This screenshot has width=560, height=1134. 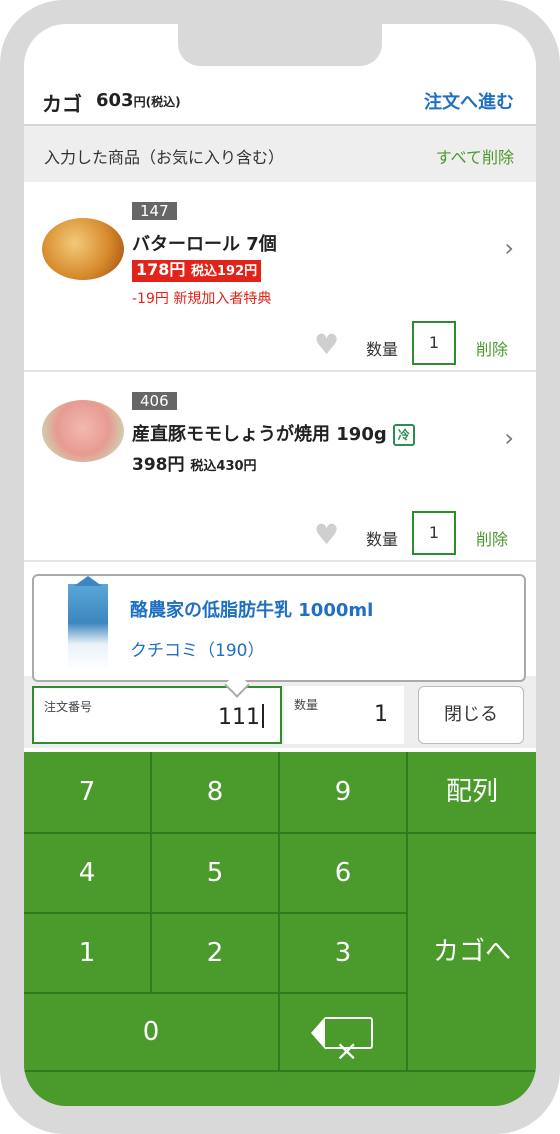 I want to click on price-tax: 税込430円, so click(x=223, y=466).